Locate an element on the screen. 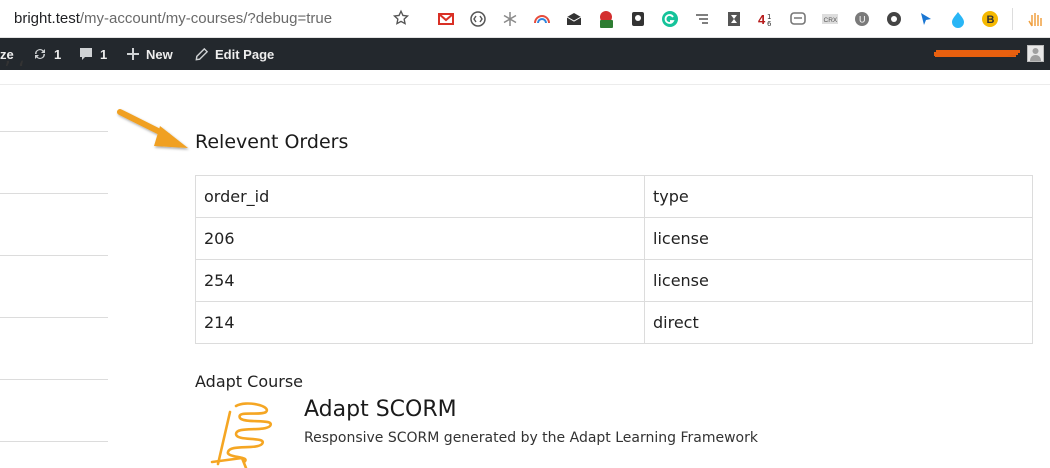 The width and height of the screenshot is (1050, 468). comments-count: 1 is located at coordinates (104, 54).